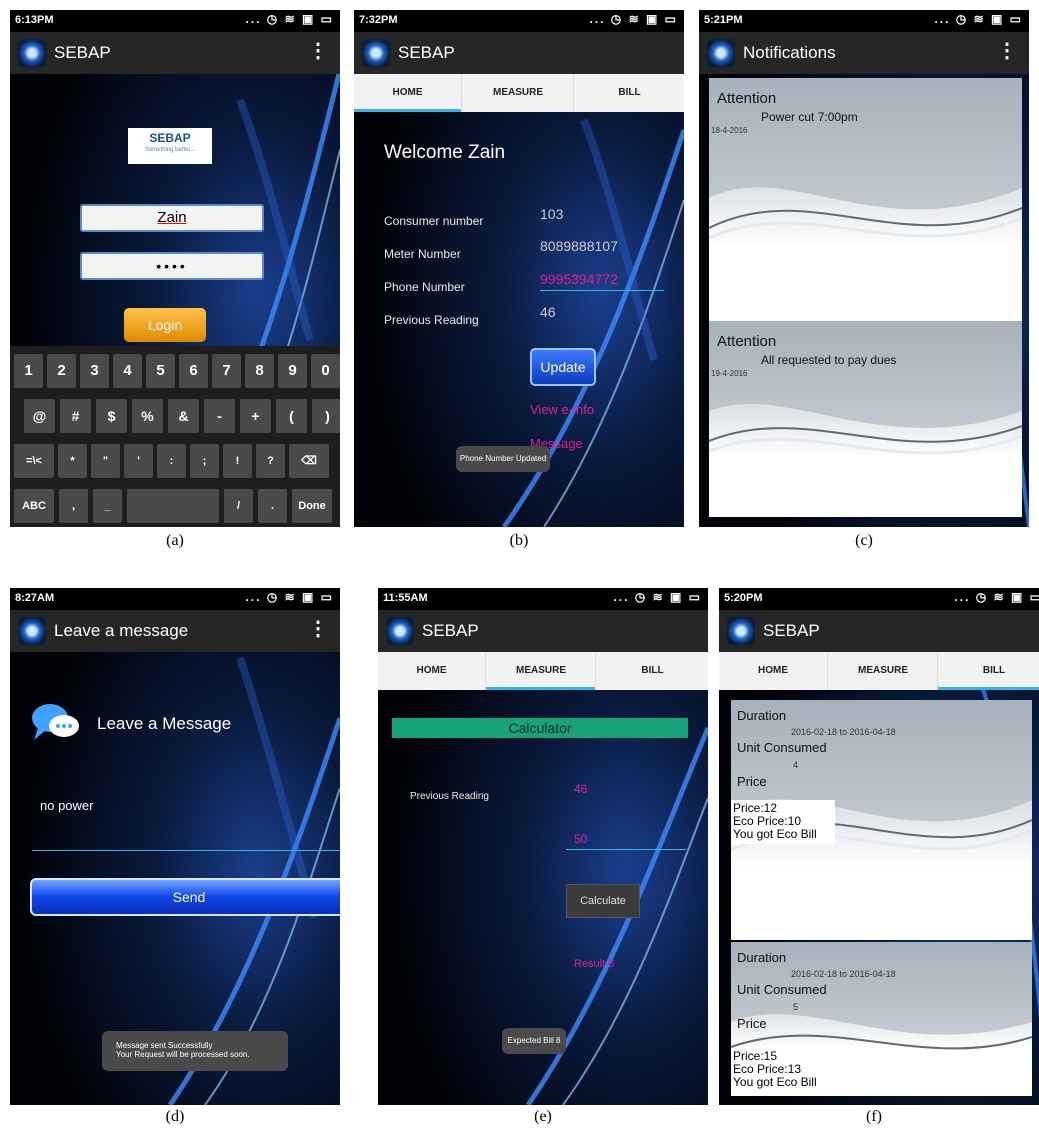 This screenshot has height=1136, width=1039. What do you see at coordinates (105, 461) in the screenshot?
I see `keyboard-key: "` at bounding box center [105, 461].